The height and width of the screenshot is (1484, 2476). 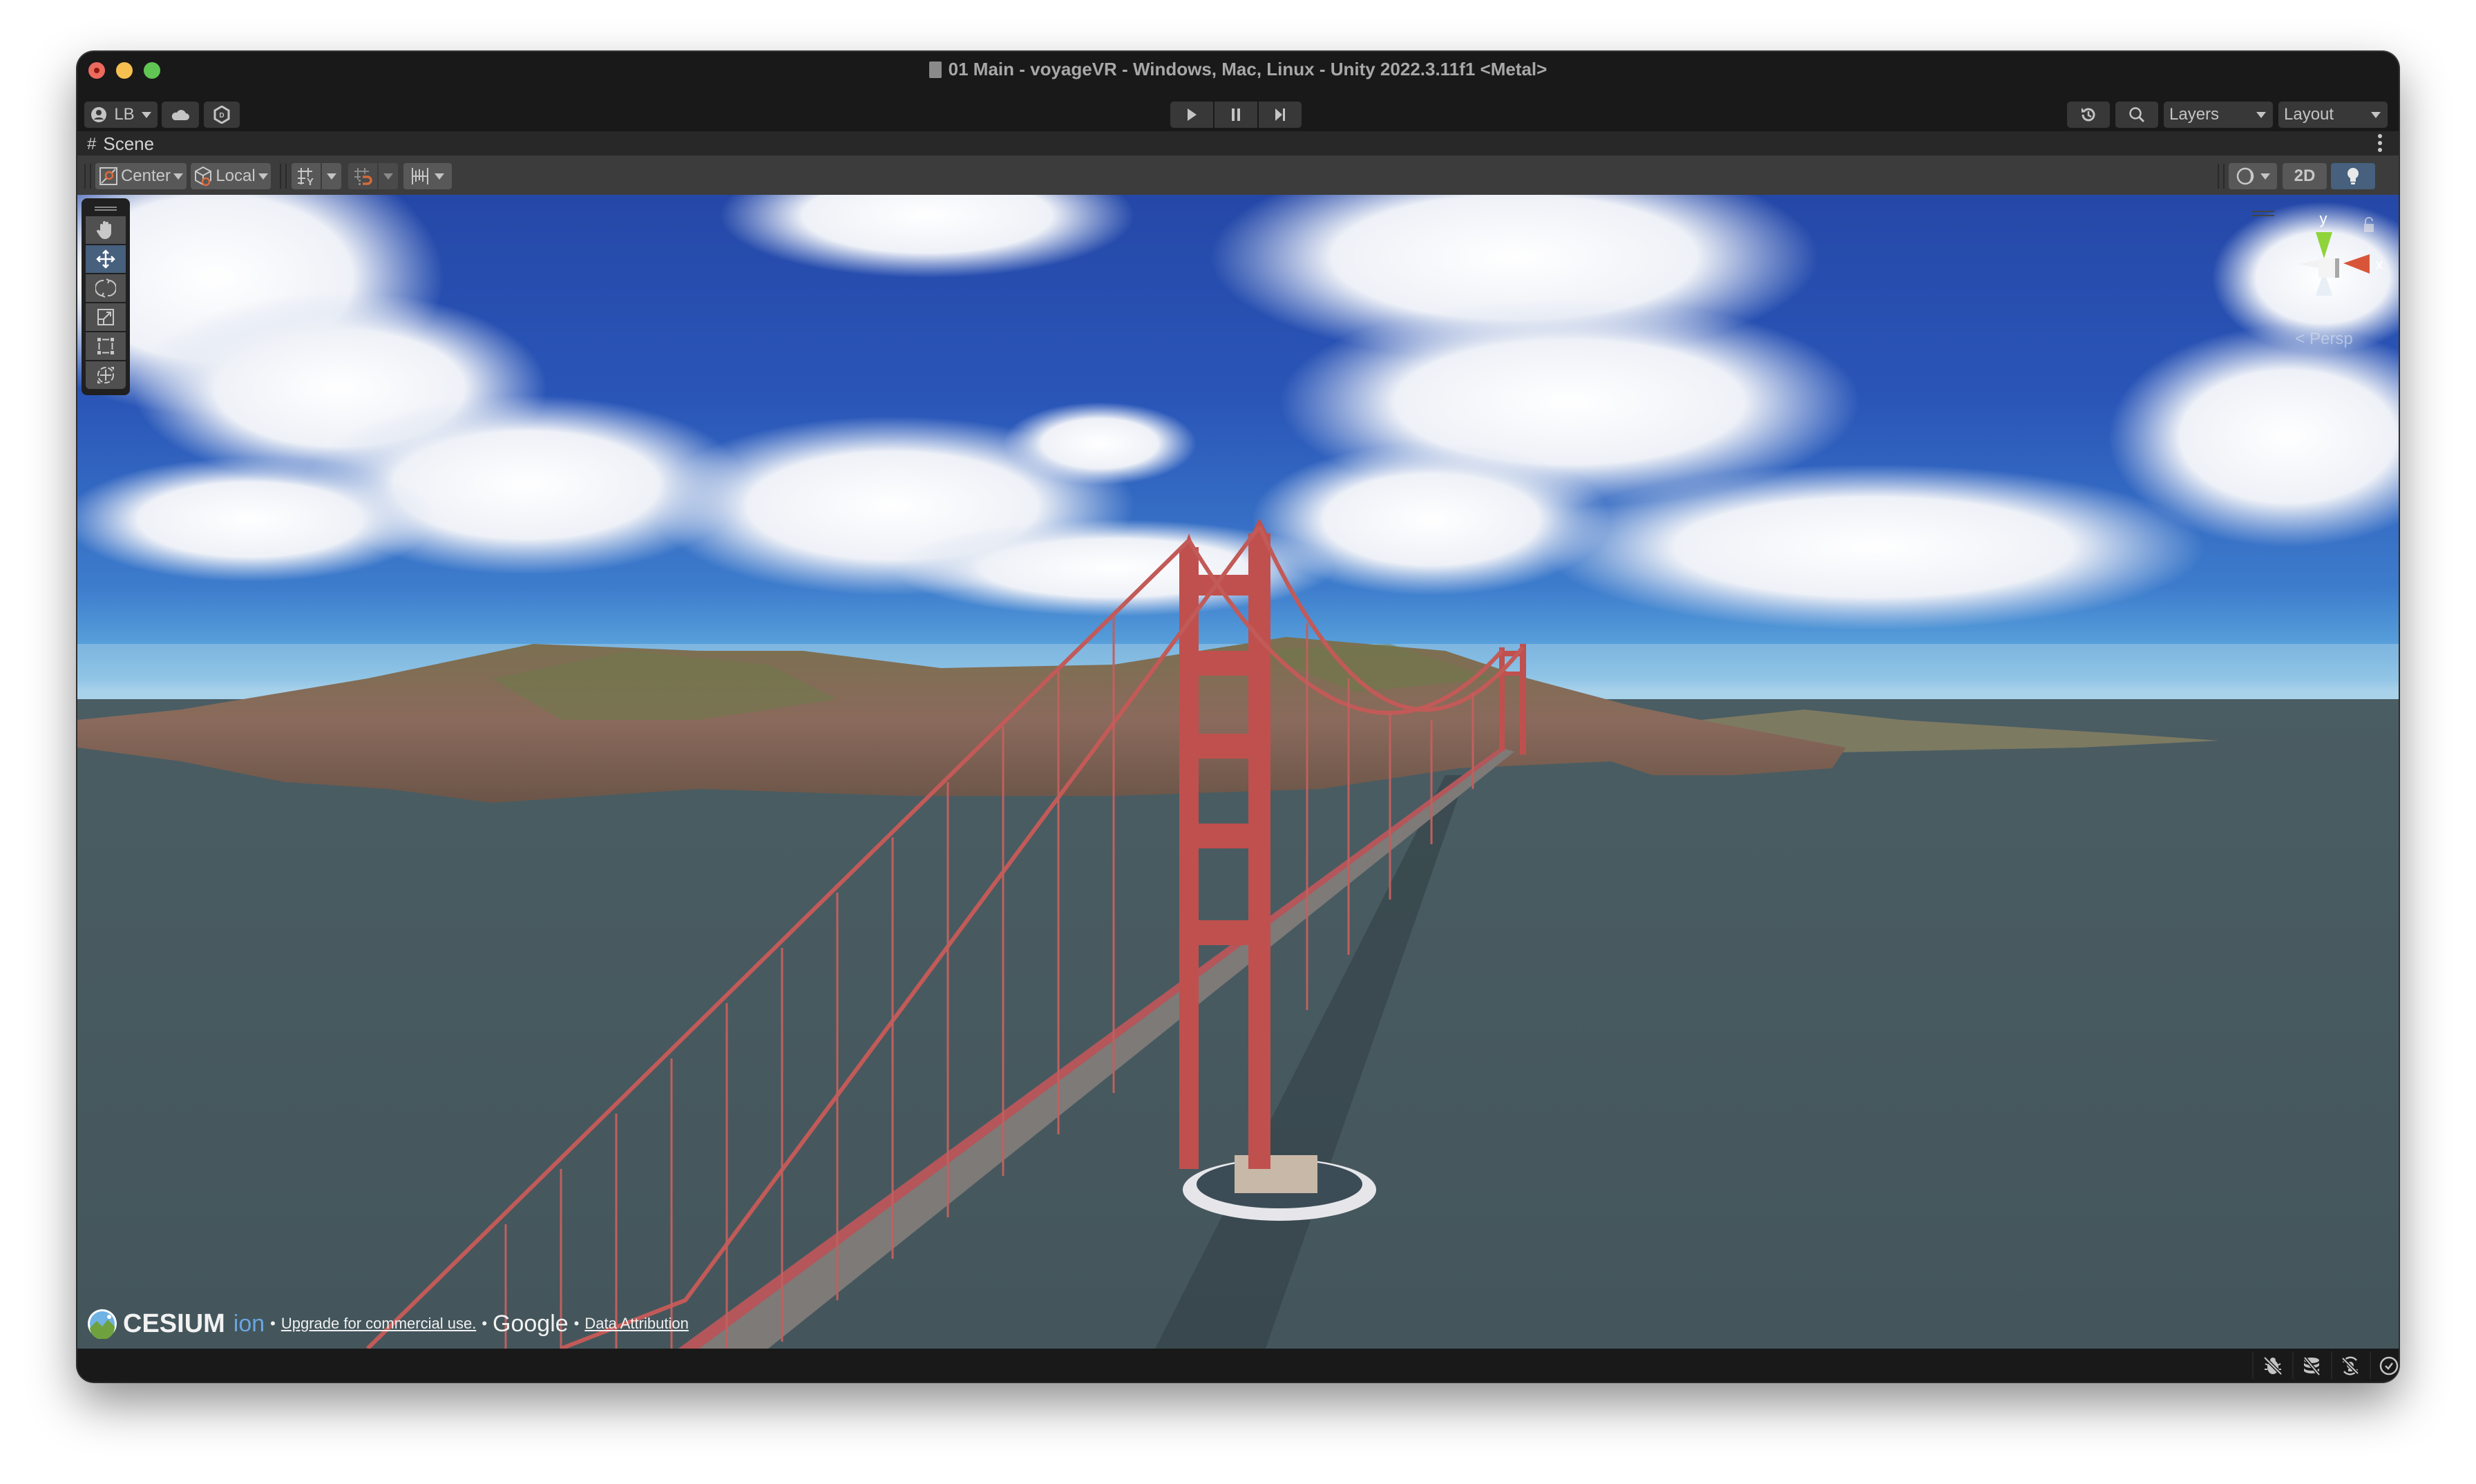 I want to click on grid-hash-icon: #, so click(x=92, y=143).